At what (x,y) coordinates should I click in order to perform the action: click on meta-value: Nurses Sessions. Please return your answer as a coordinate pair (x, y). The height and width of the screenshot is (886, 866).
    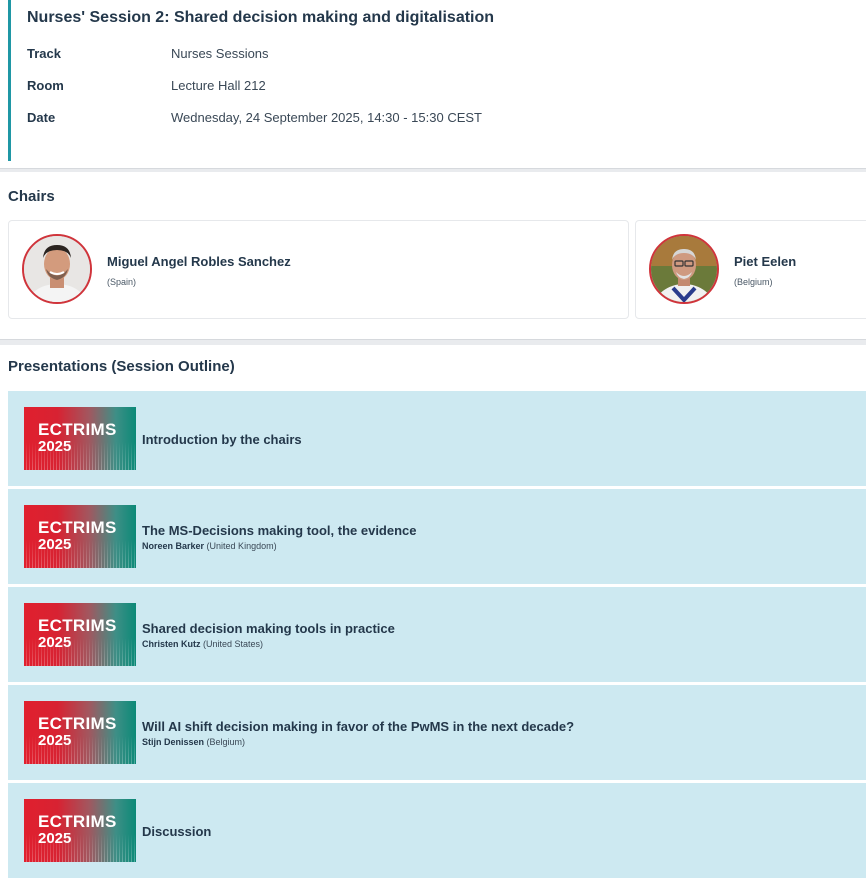
    Looking at the image, I should click on (220, 53).